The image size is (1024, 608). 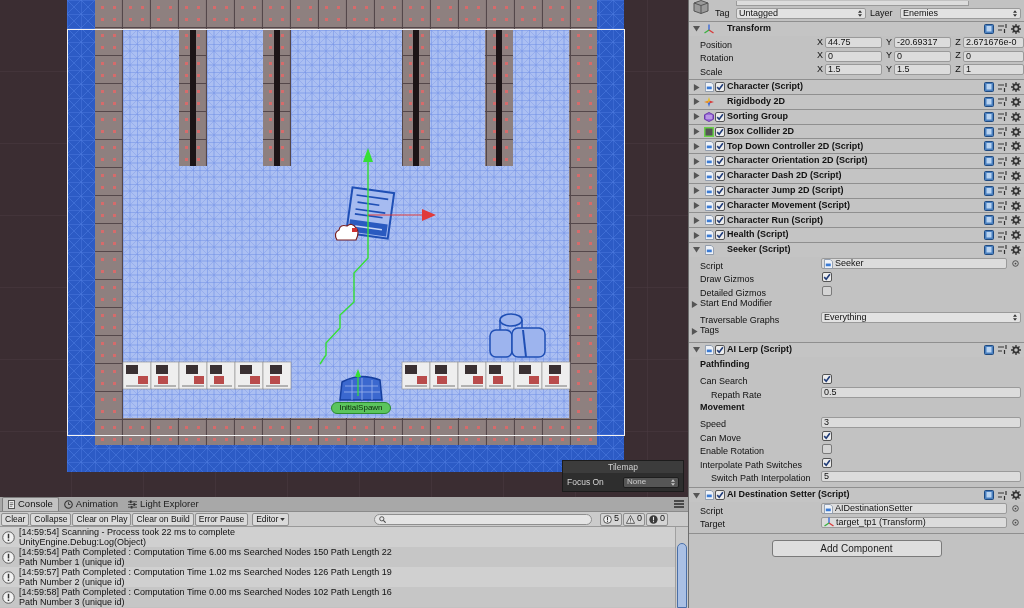 I want to click on field-label: Tags, so click(x=709, y=331).